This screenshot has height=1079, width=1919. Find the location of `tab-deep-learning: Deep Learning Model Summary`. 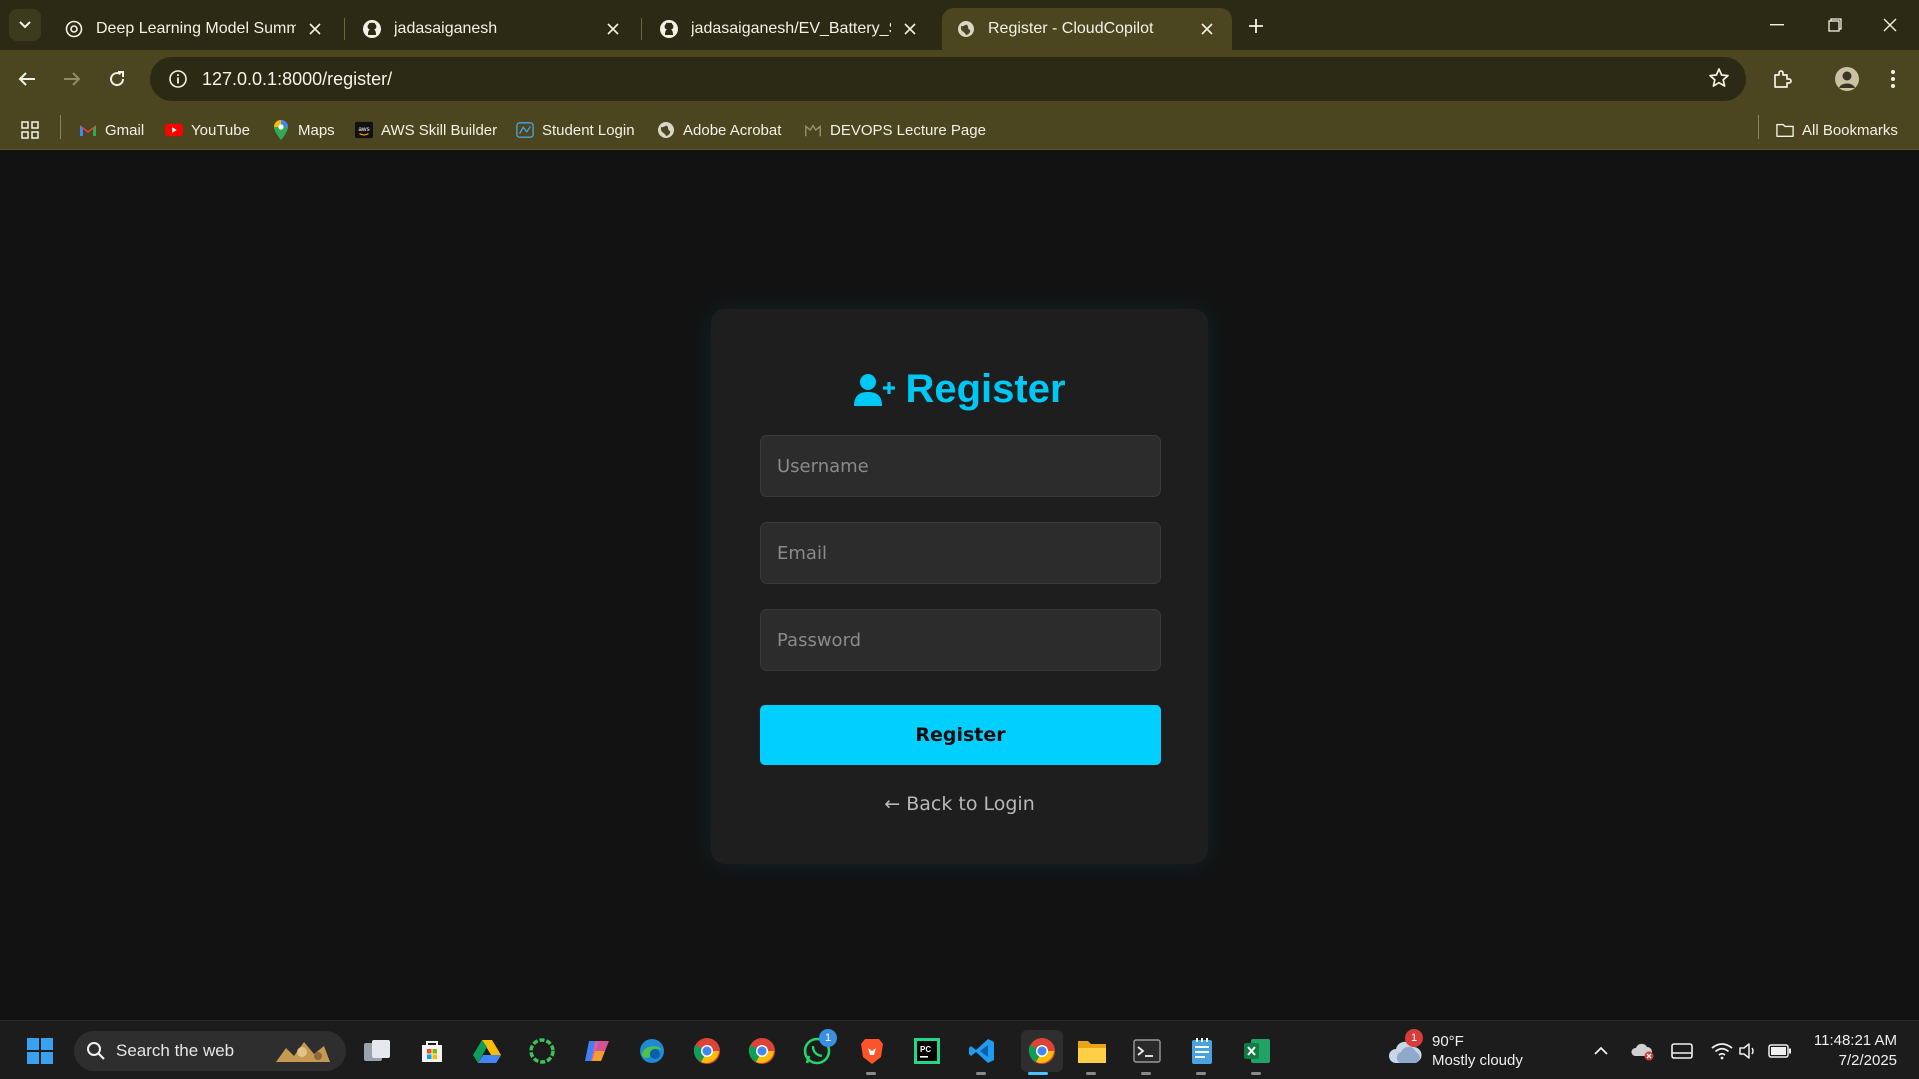

tab-deep-learning: Deep Learning Model Summary is located at coordinates (195, 29).